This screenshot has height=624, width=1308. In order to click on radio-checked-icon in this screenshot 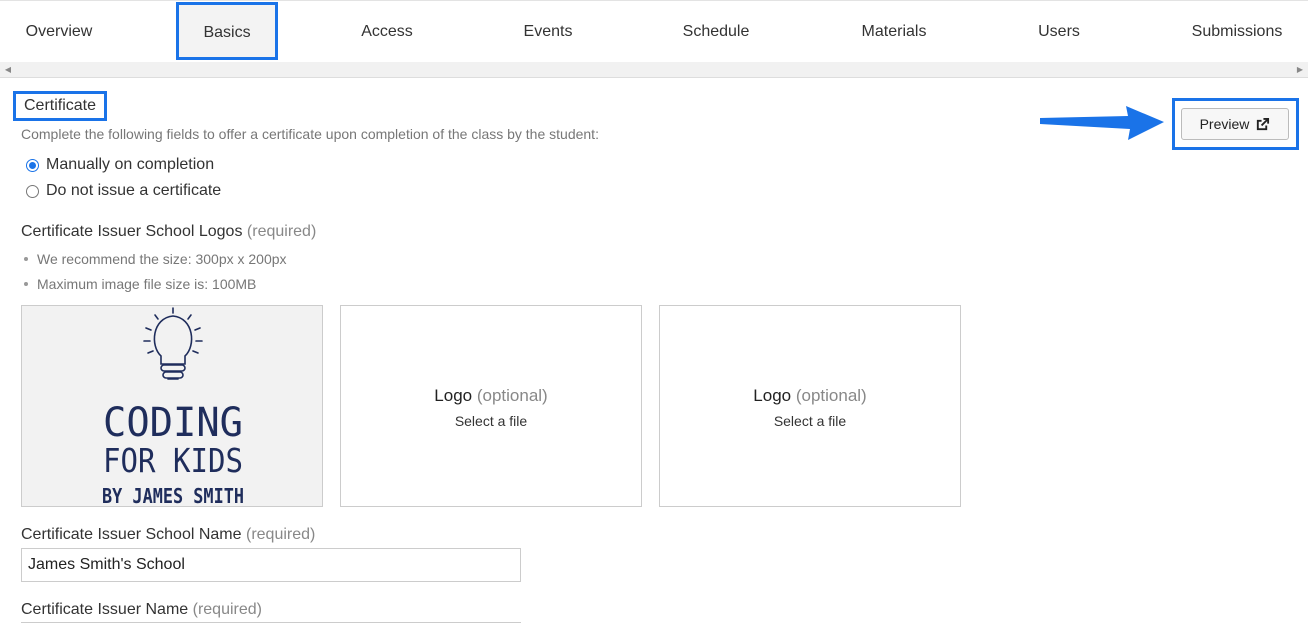, I will do `click(32, 165)`.